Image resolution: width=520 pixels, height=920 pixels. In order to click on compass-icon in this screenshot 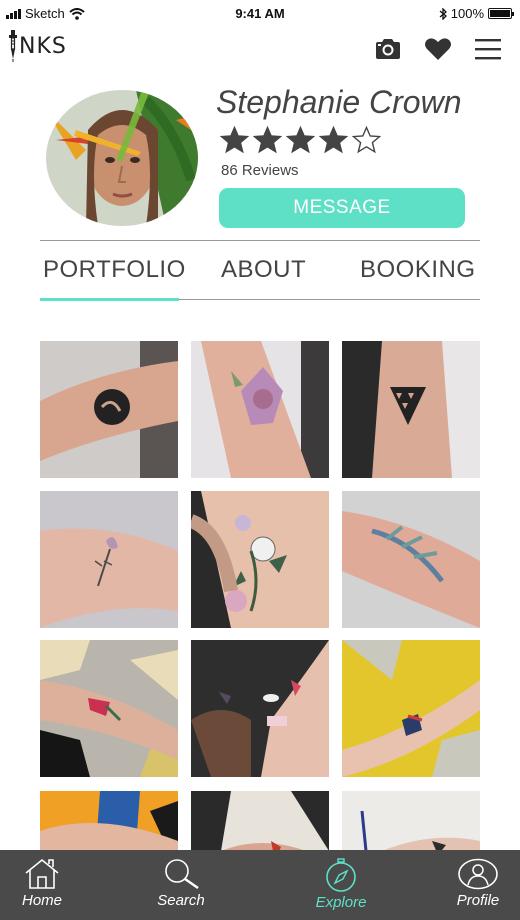, I will do `click(341, 875)`.